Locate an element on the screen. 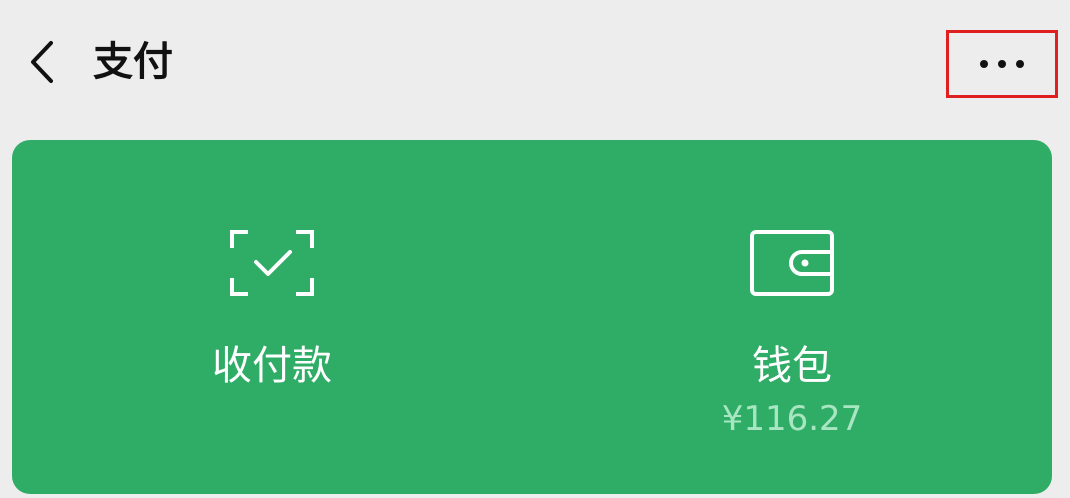  page-title: 支付 is located at coordinates (133, 62).